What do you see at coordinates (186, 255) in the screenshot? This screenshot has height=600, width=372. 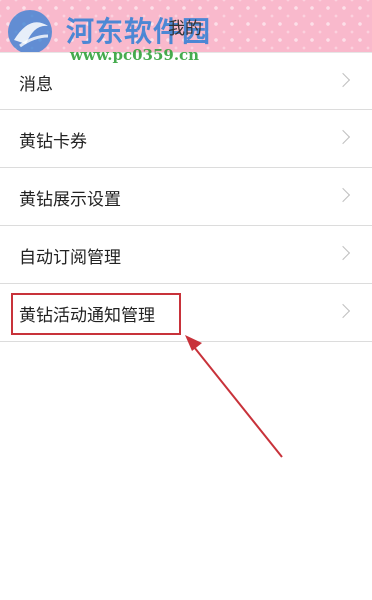 I see `menu-item-auto-subscription: 自动订阅管理` at bounding box center [186, 255].